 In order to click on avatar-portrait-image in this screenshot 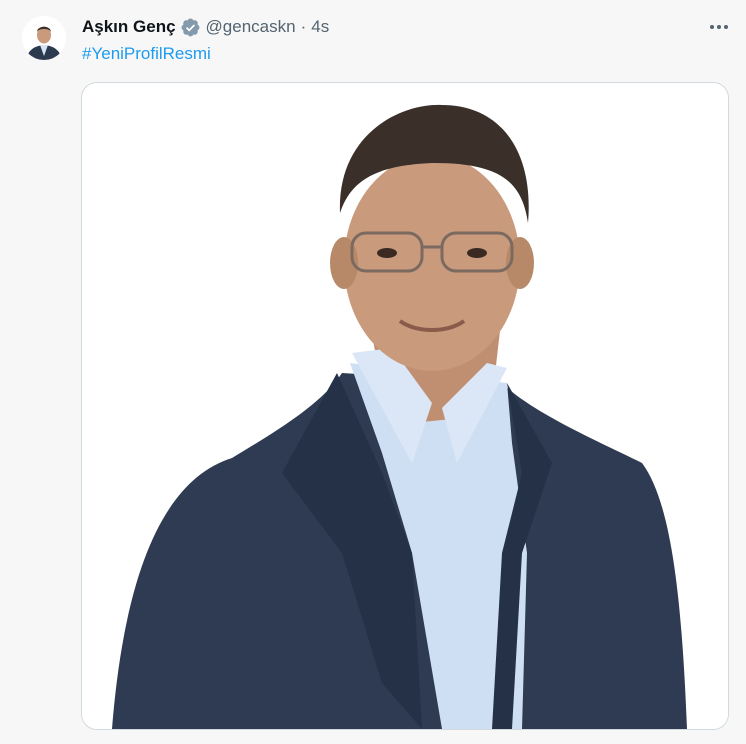, I will do `click(44, 38)`.